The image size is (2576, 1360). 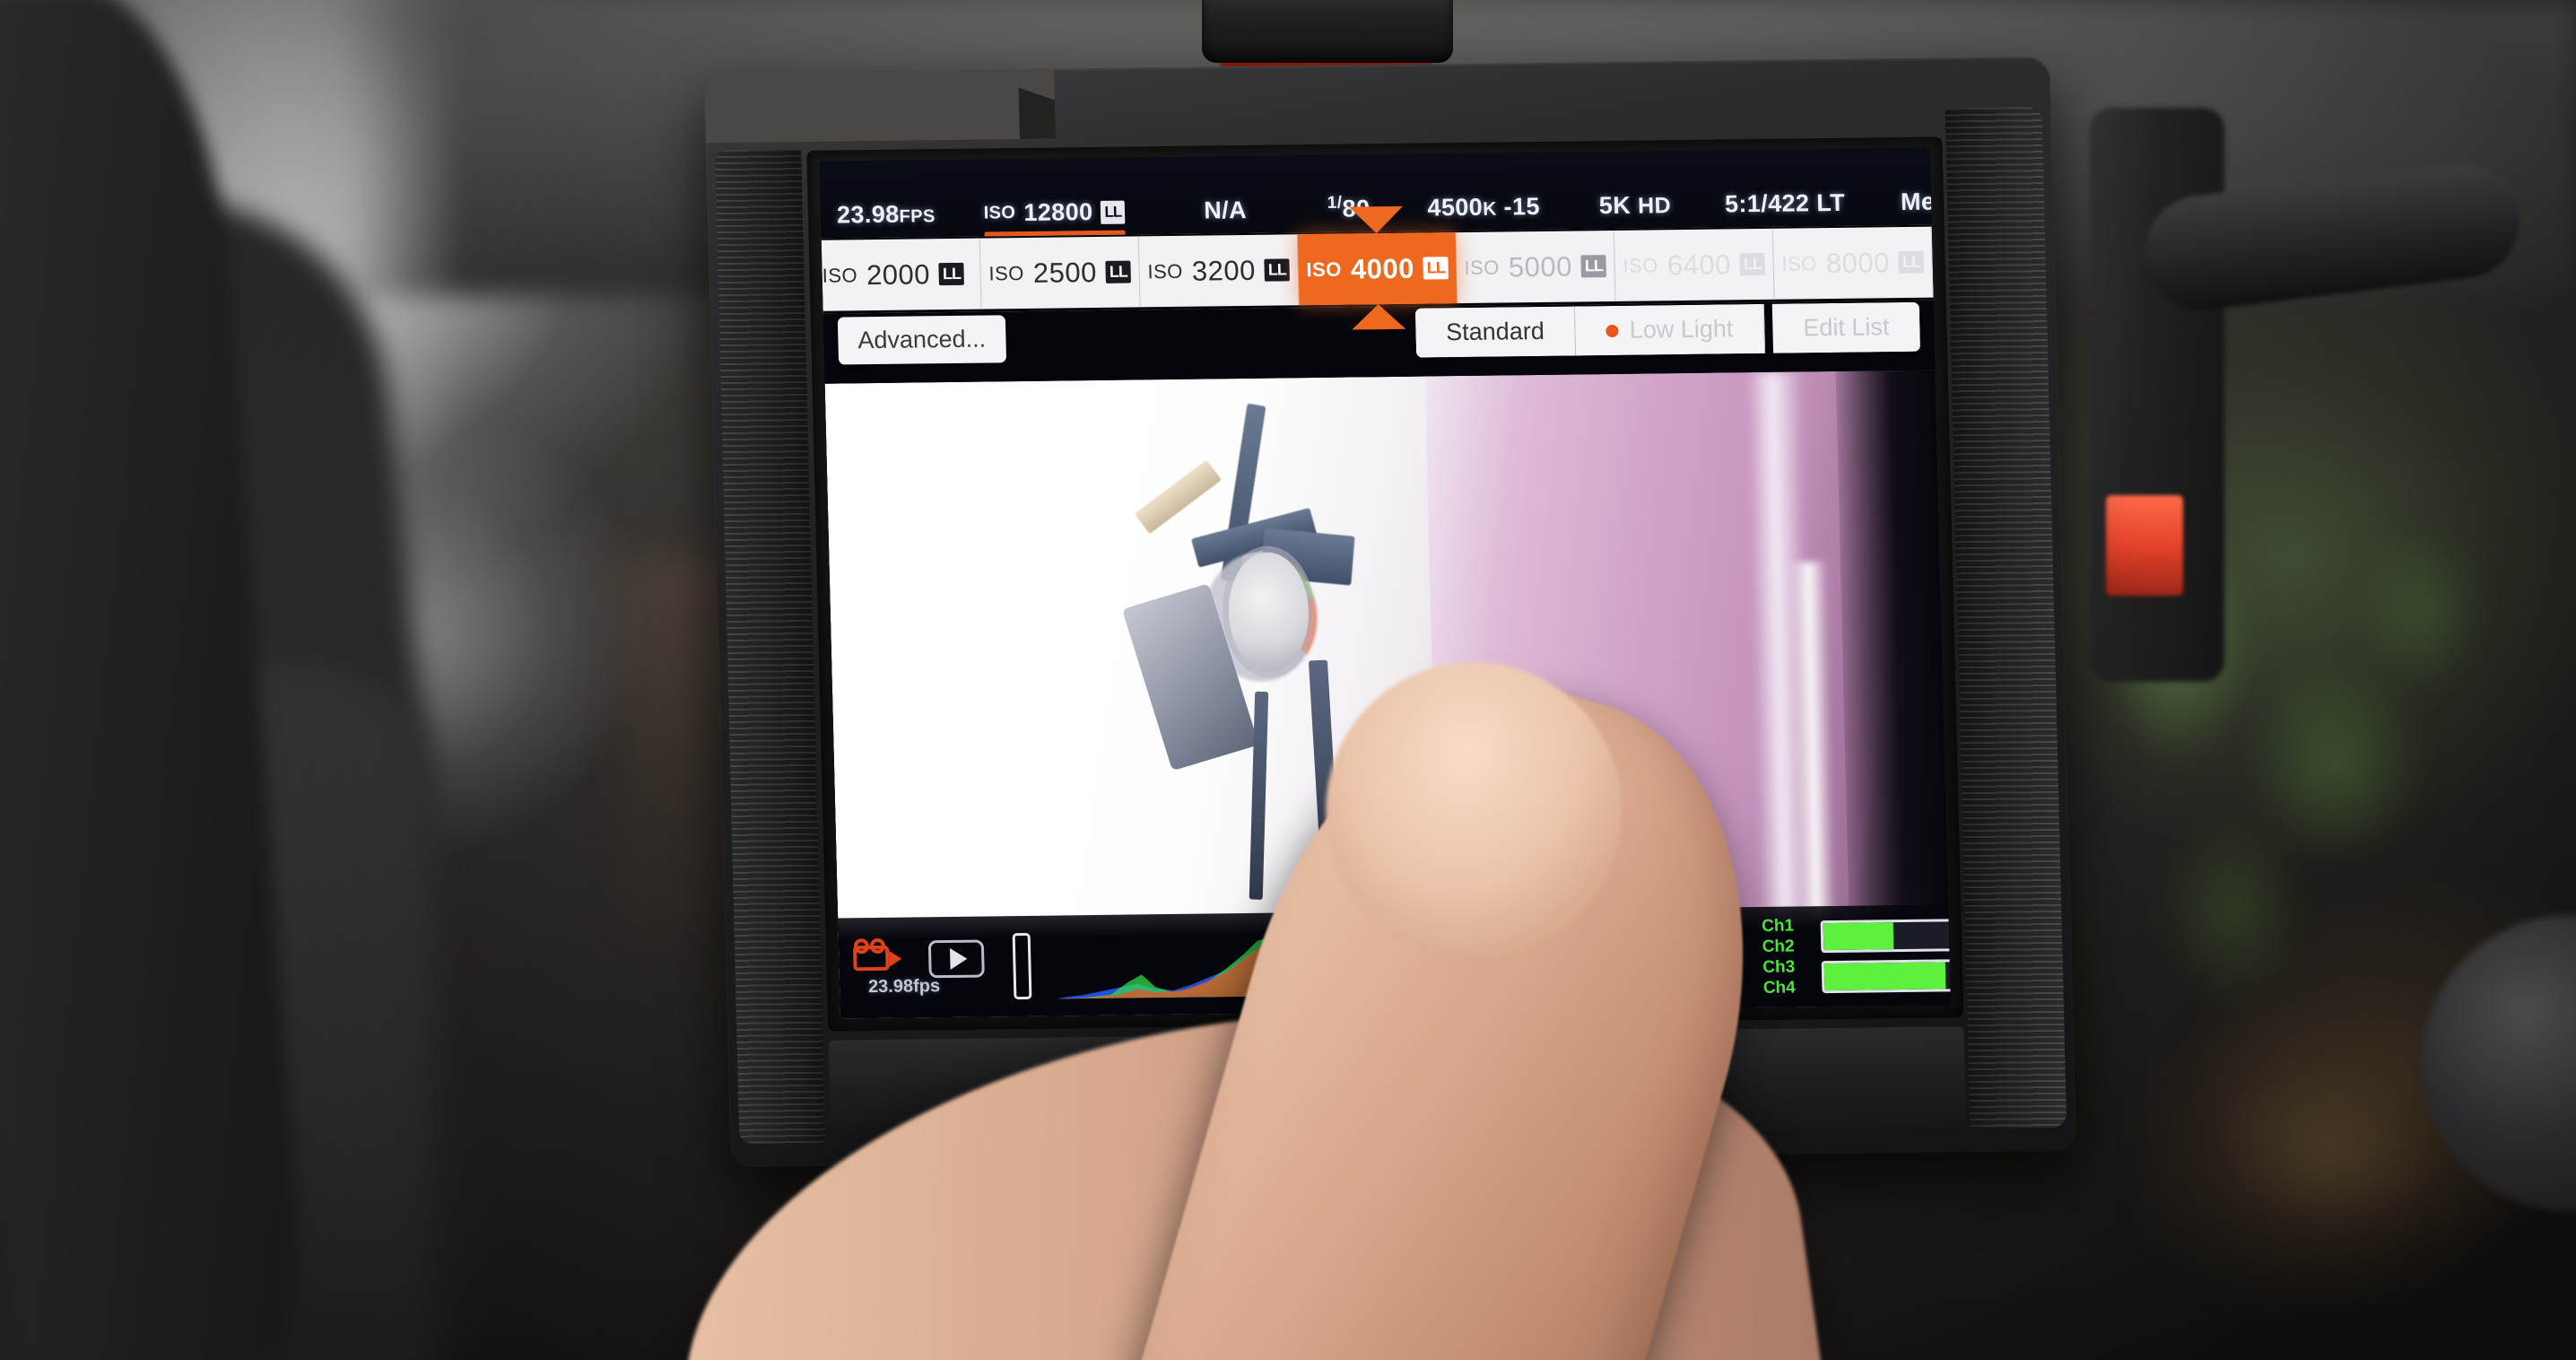 I want to click on iso-option-2000: ISO 2000 LL, so click(x=901, y=274).